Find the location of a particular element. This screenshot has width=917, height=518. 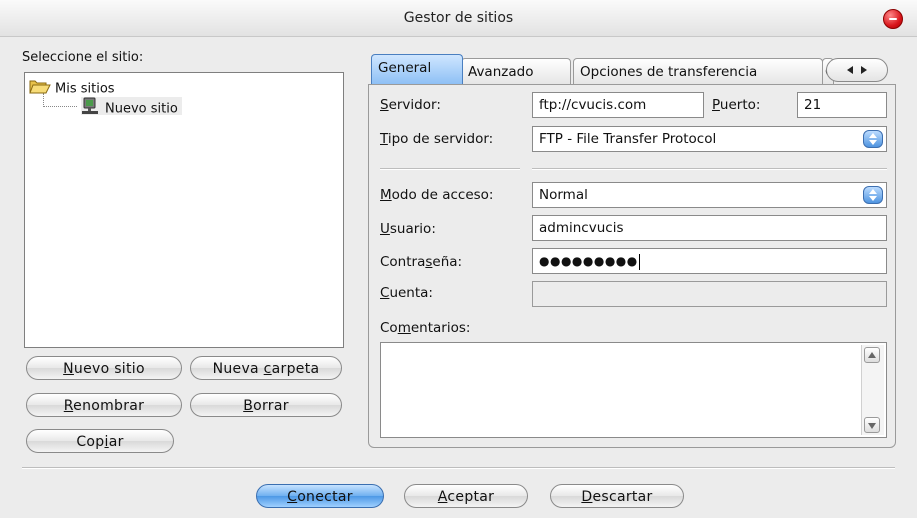

server-field: ftp://cvucis.com is located at coordinates (618, 105).